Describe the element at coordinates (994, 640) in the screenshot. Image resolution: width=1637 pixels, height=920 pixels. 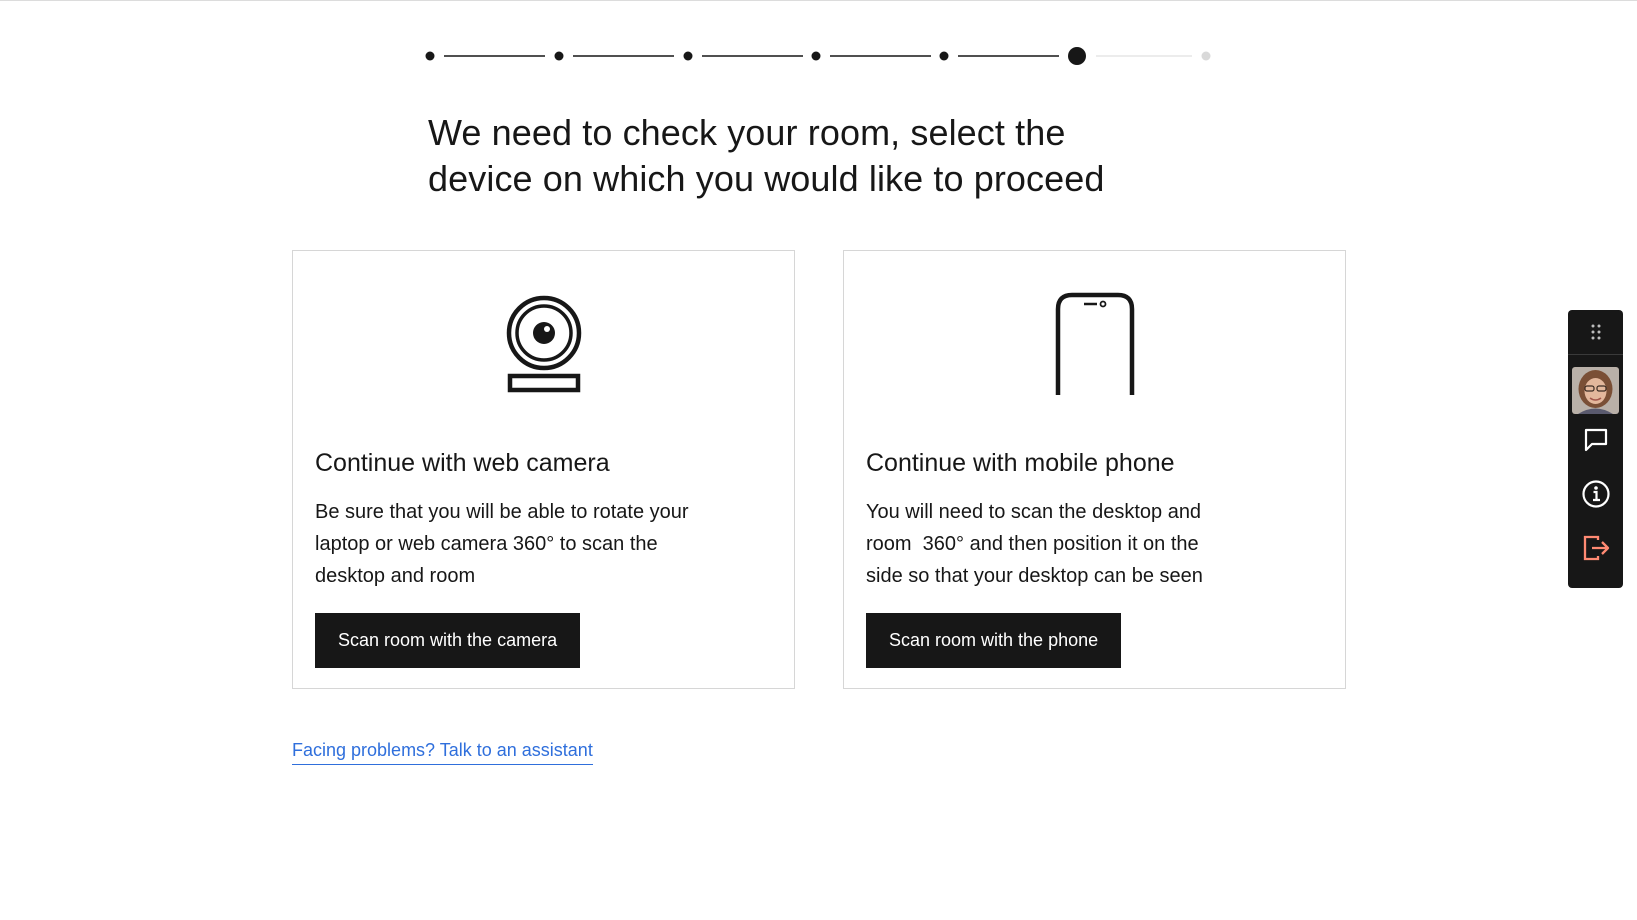
I see `scan-room-phone-button: Scan room with the phone` at that location.